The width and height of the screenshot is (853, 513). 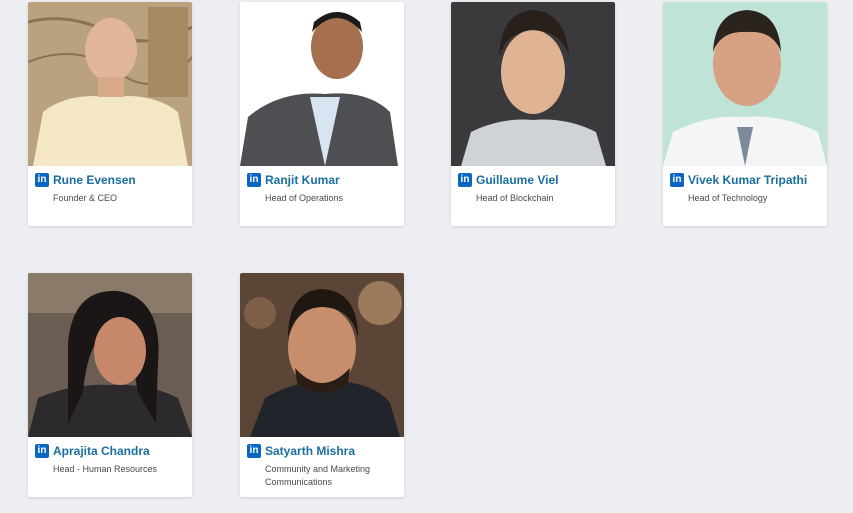 I want to click on card-info: in Ranjit Kumar Head of Operations, so click(x=322, y=189).